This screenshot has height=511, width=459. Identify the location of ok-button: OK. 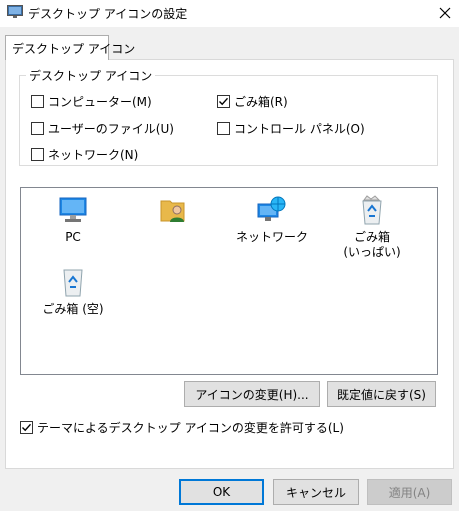
(221, 492).